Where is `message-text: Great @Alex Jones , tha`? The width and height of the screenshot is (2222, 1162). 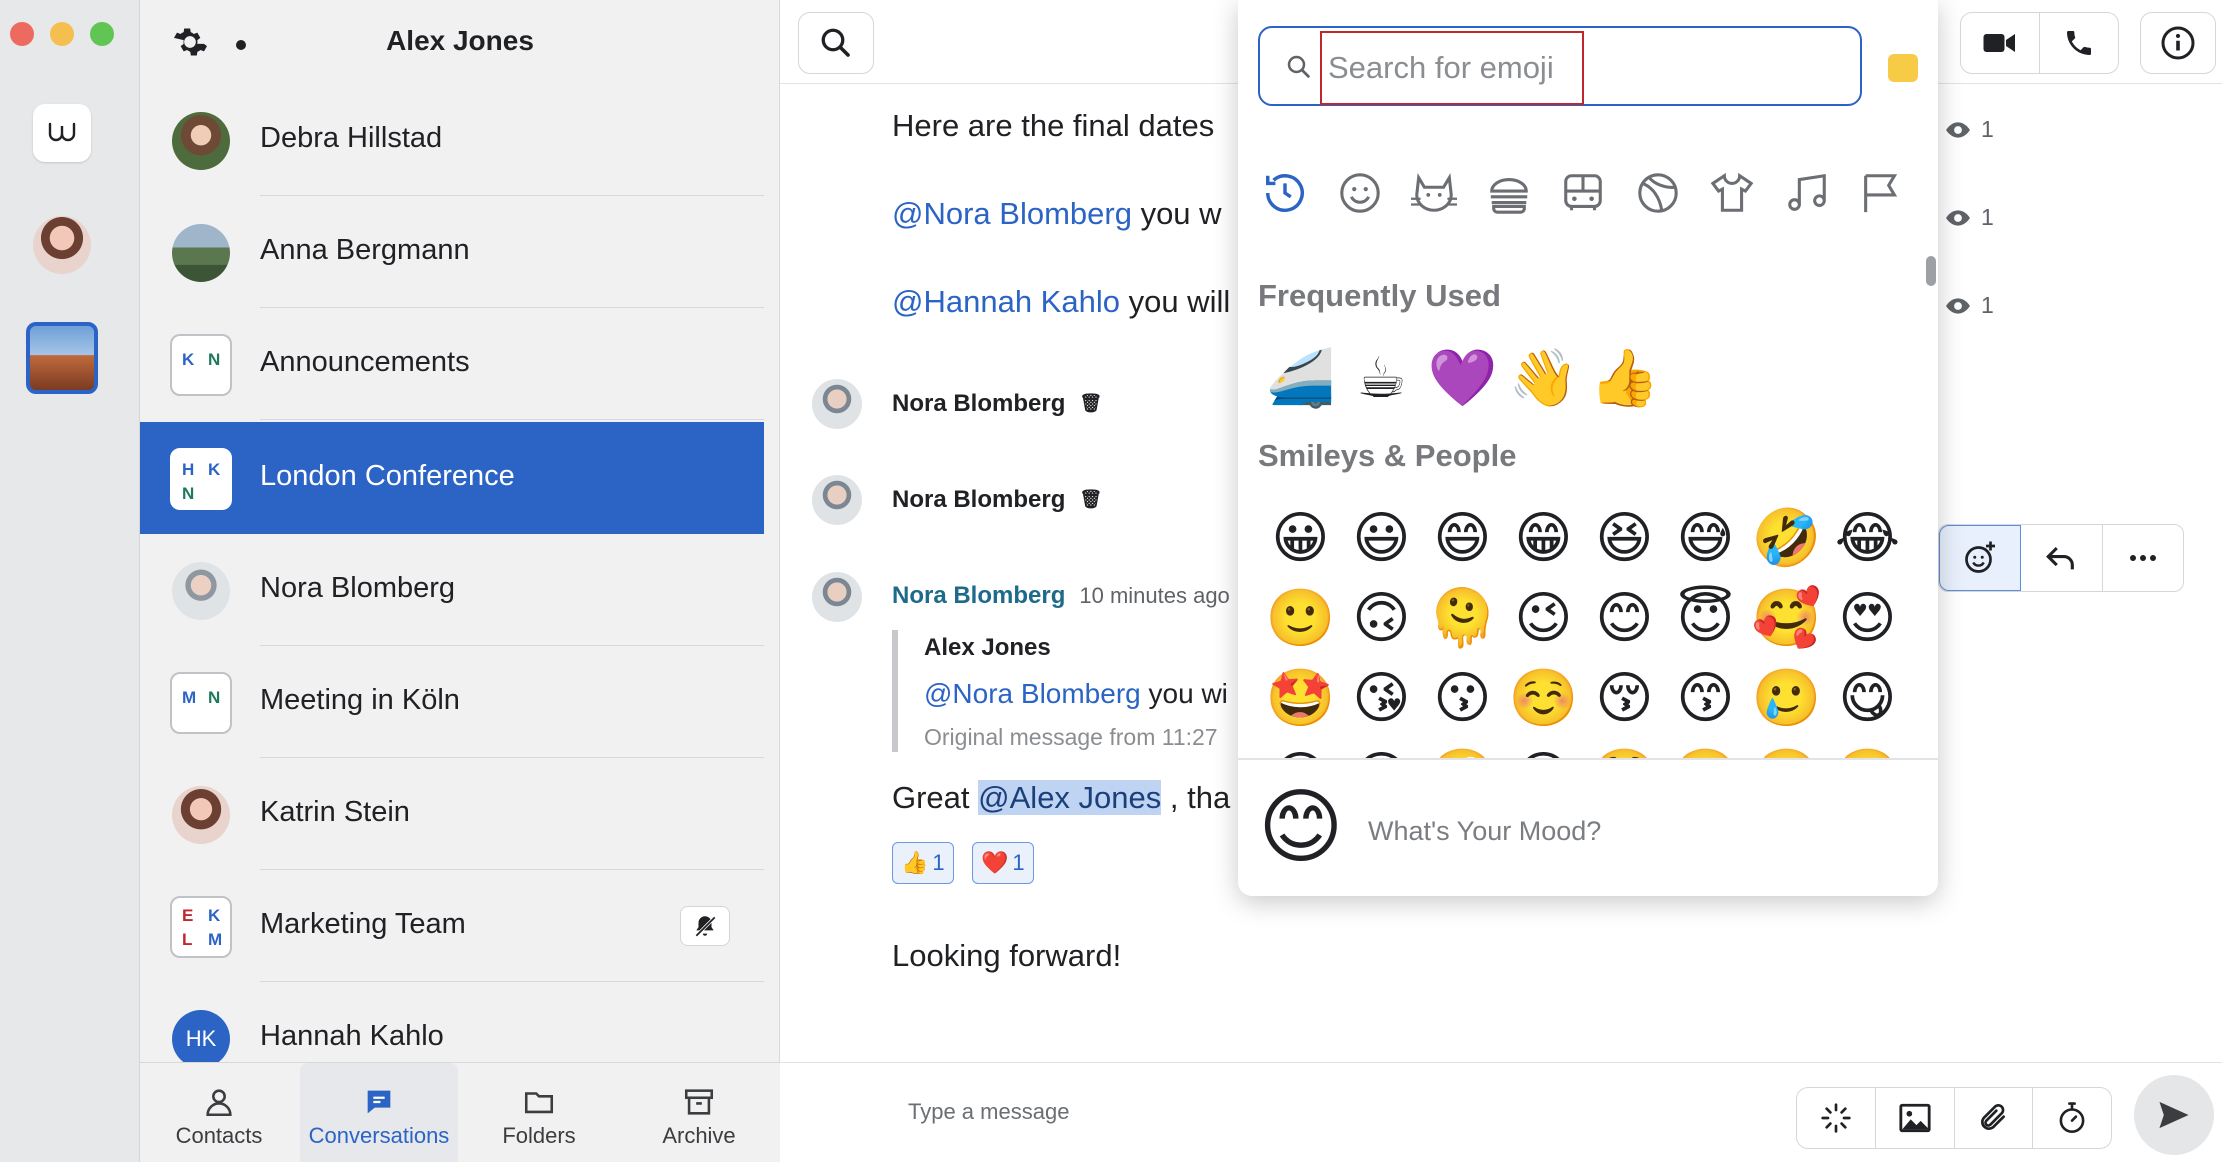
message-text: Great @Alex Jones , tha is located at coordinates (1061, 797).